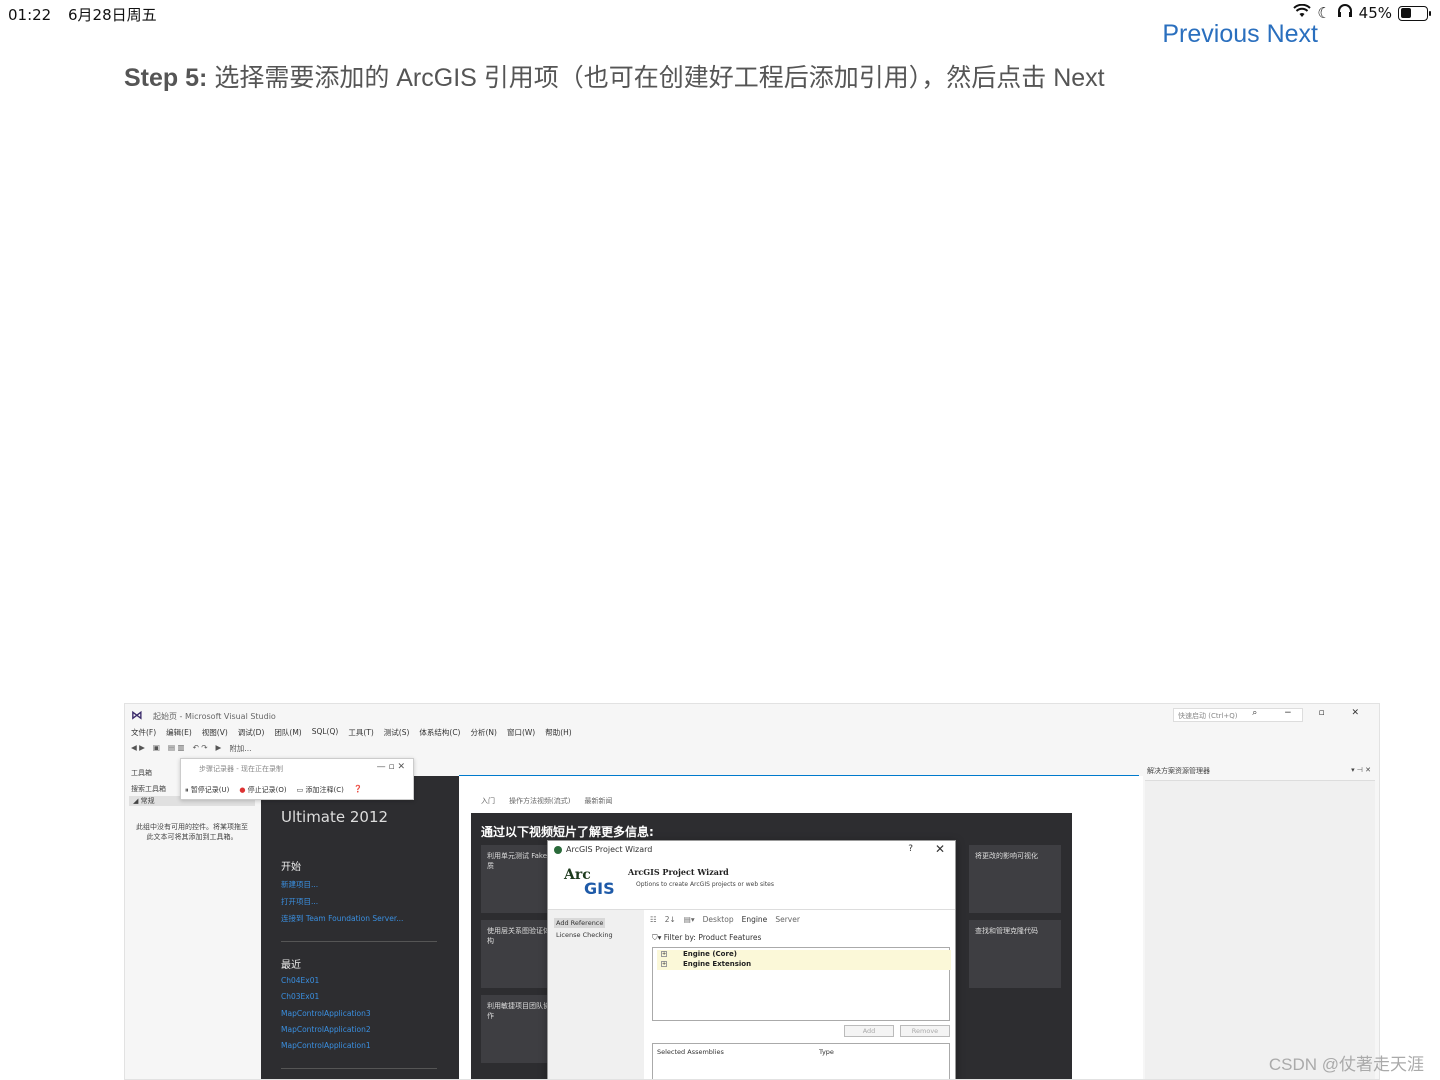 The height and width of the screenshot is (1080, 1440). I want to click on menu-file: 文件(F), so click(143, 732).